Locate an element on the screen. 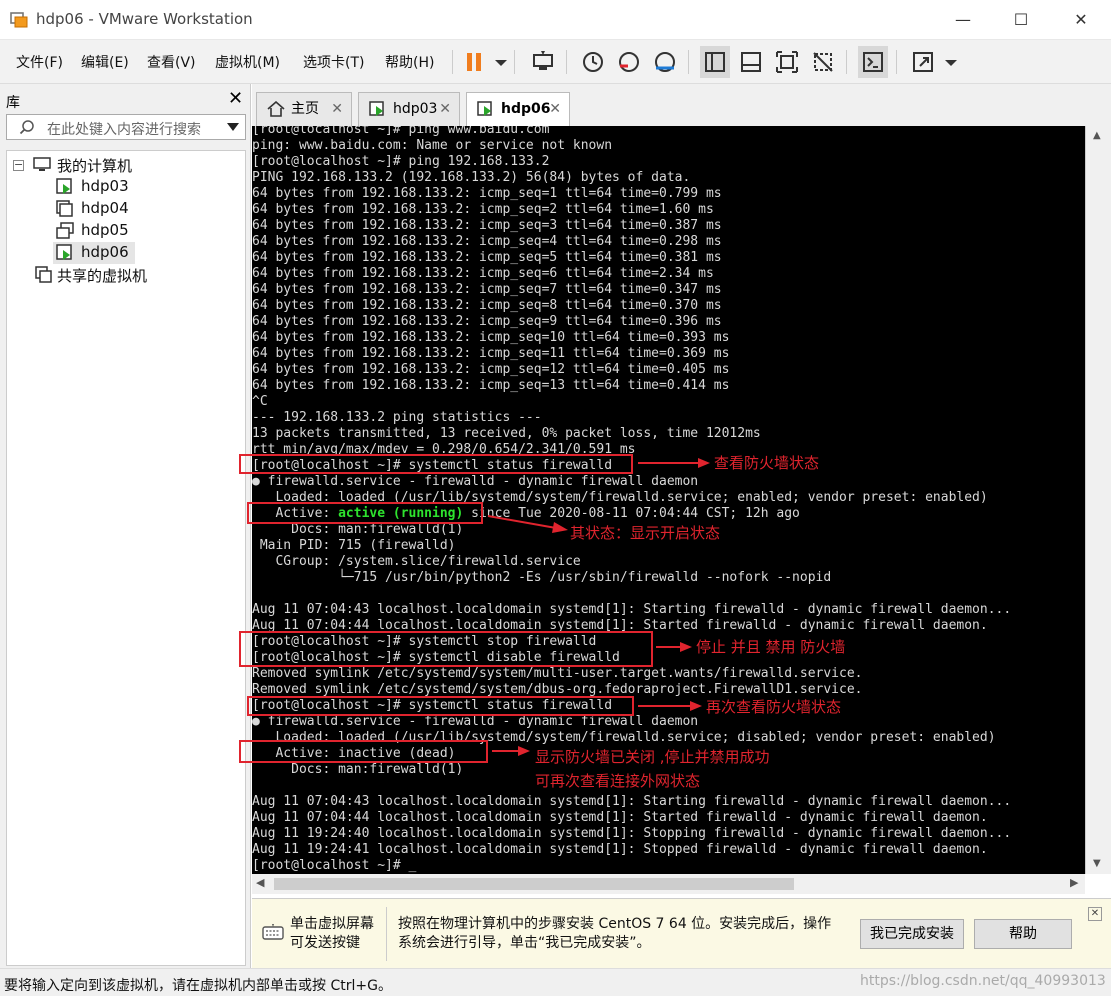 The image size is (1111, 996). click-screen-hint: 单击虚拟屏幕 可发送按键 is located at coordinates (332, 933).